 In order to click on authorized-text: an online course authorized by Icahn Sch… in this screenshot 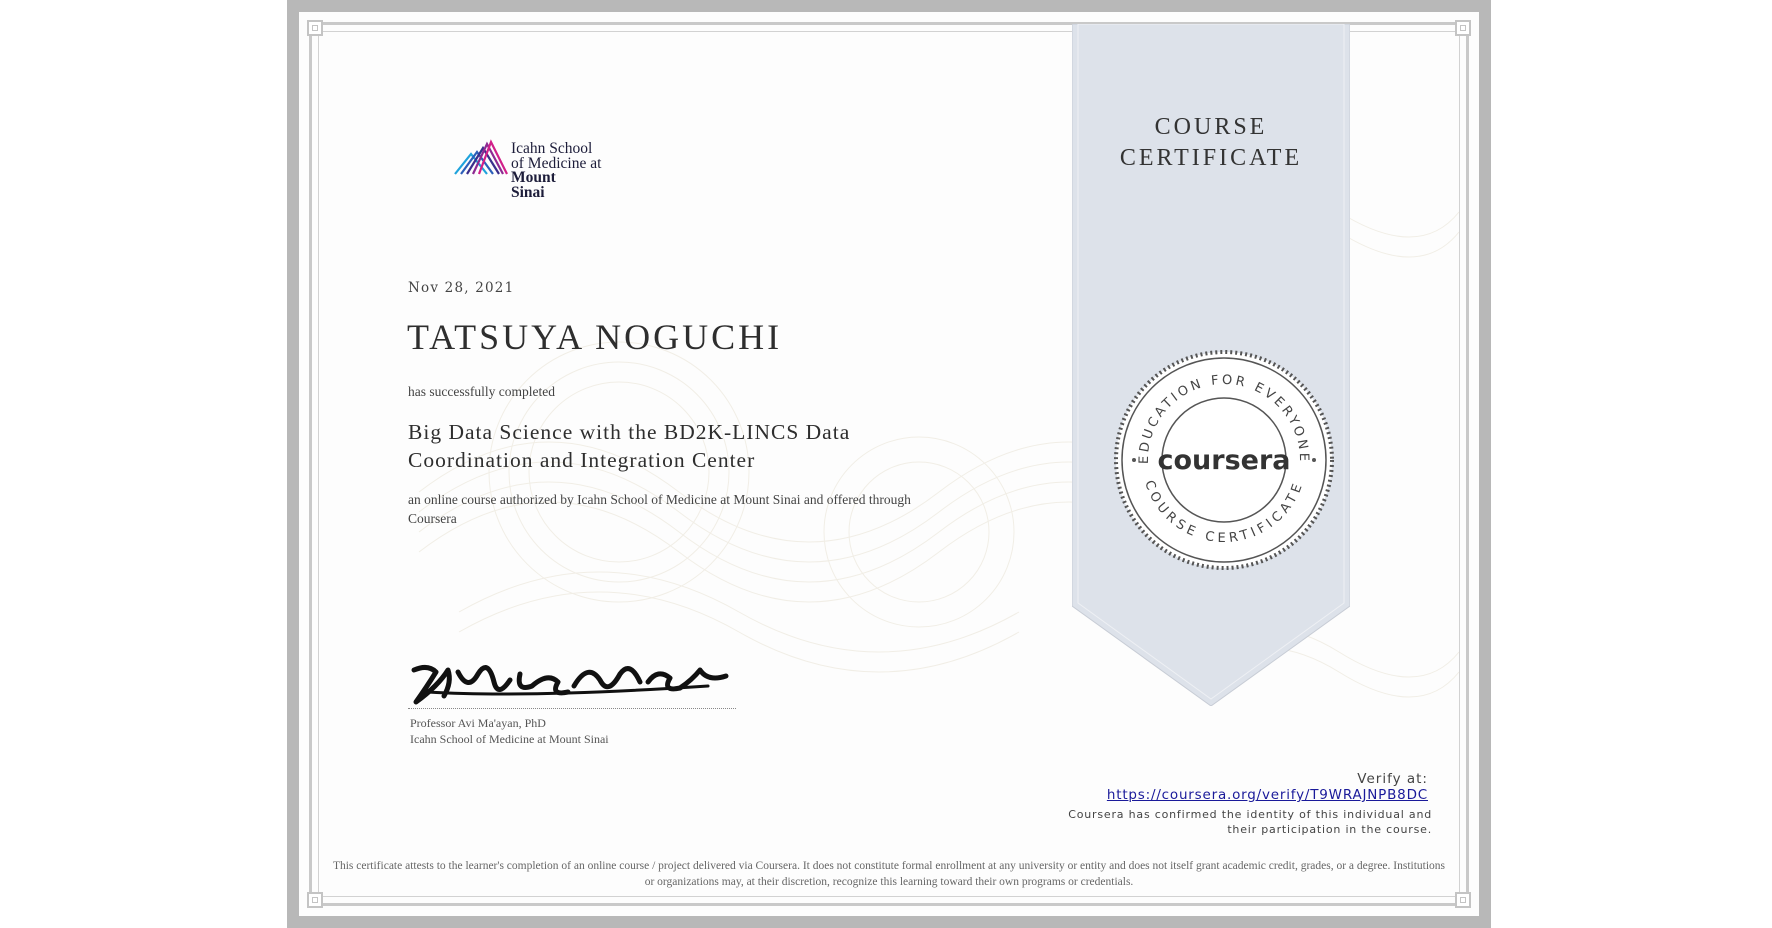, I will do `click(659, 509)`.